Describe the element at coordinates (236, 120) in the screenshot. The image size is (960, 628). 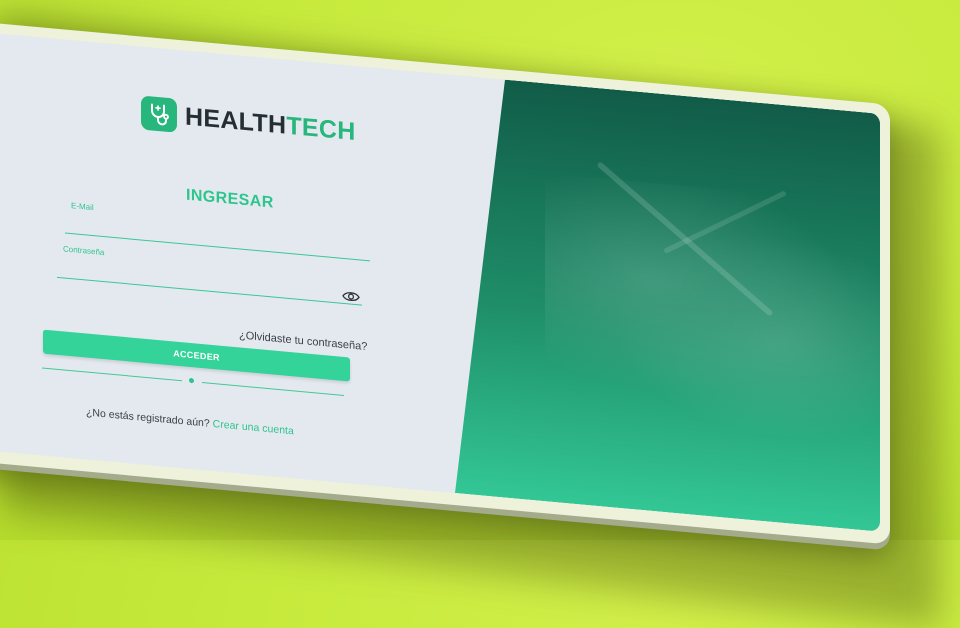
I see `brand-name-part1: HEALTH` at that location.